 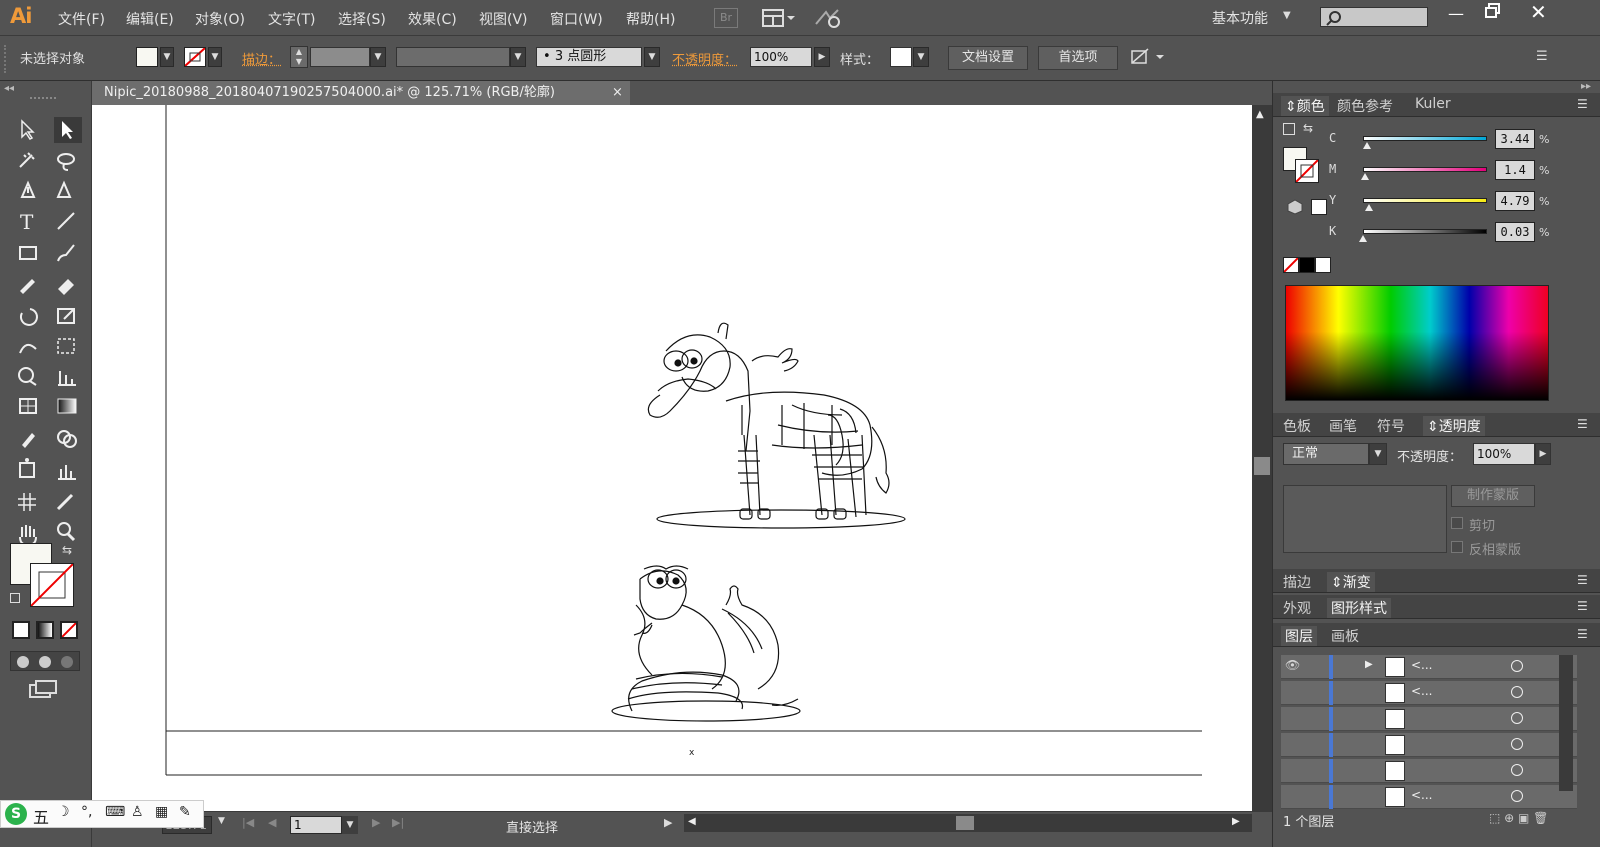 I want to click on scroll-up-icon: ▲, so click(x=1260, y=114).